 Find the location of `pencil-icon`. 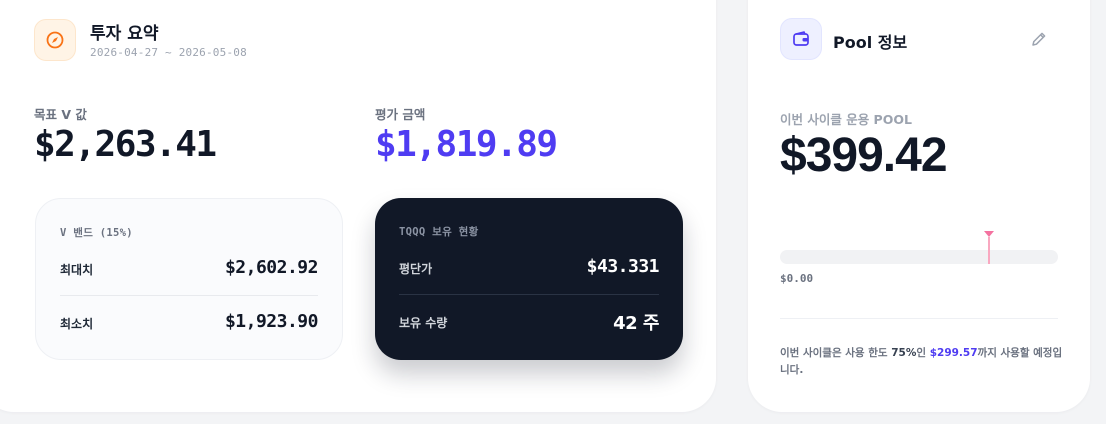

pencil-icon is located at coordinates (1039, 39).